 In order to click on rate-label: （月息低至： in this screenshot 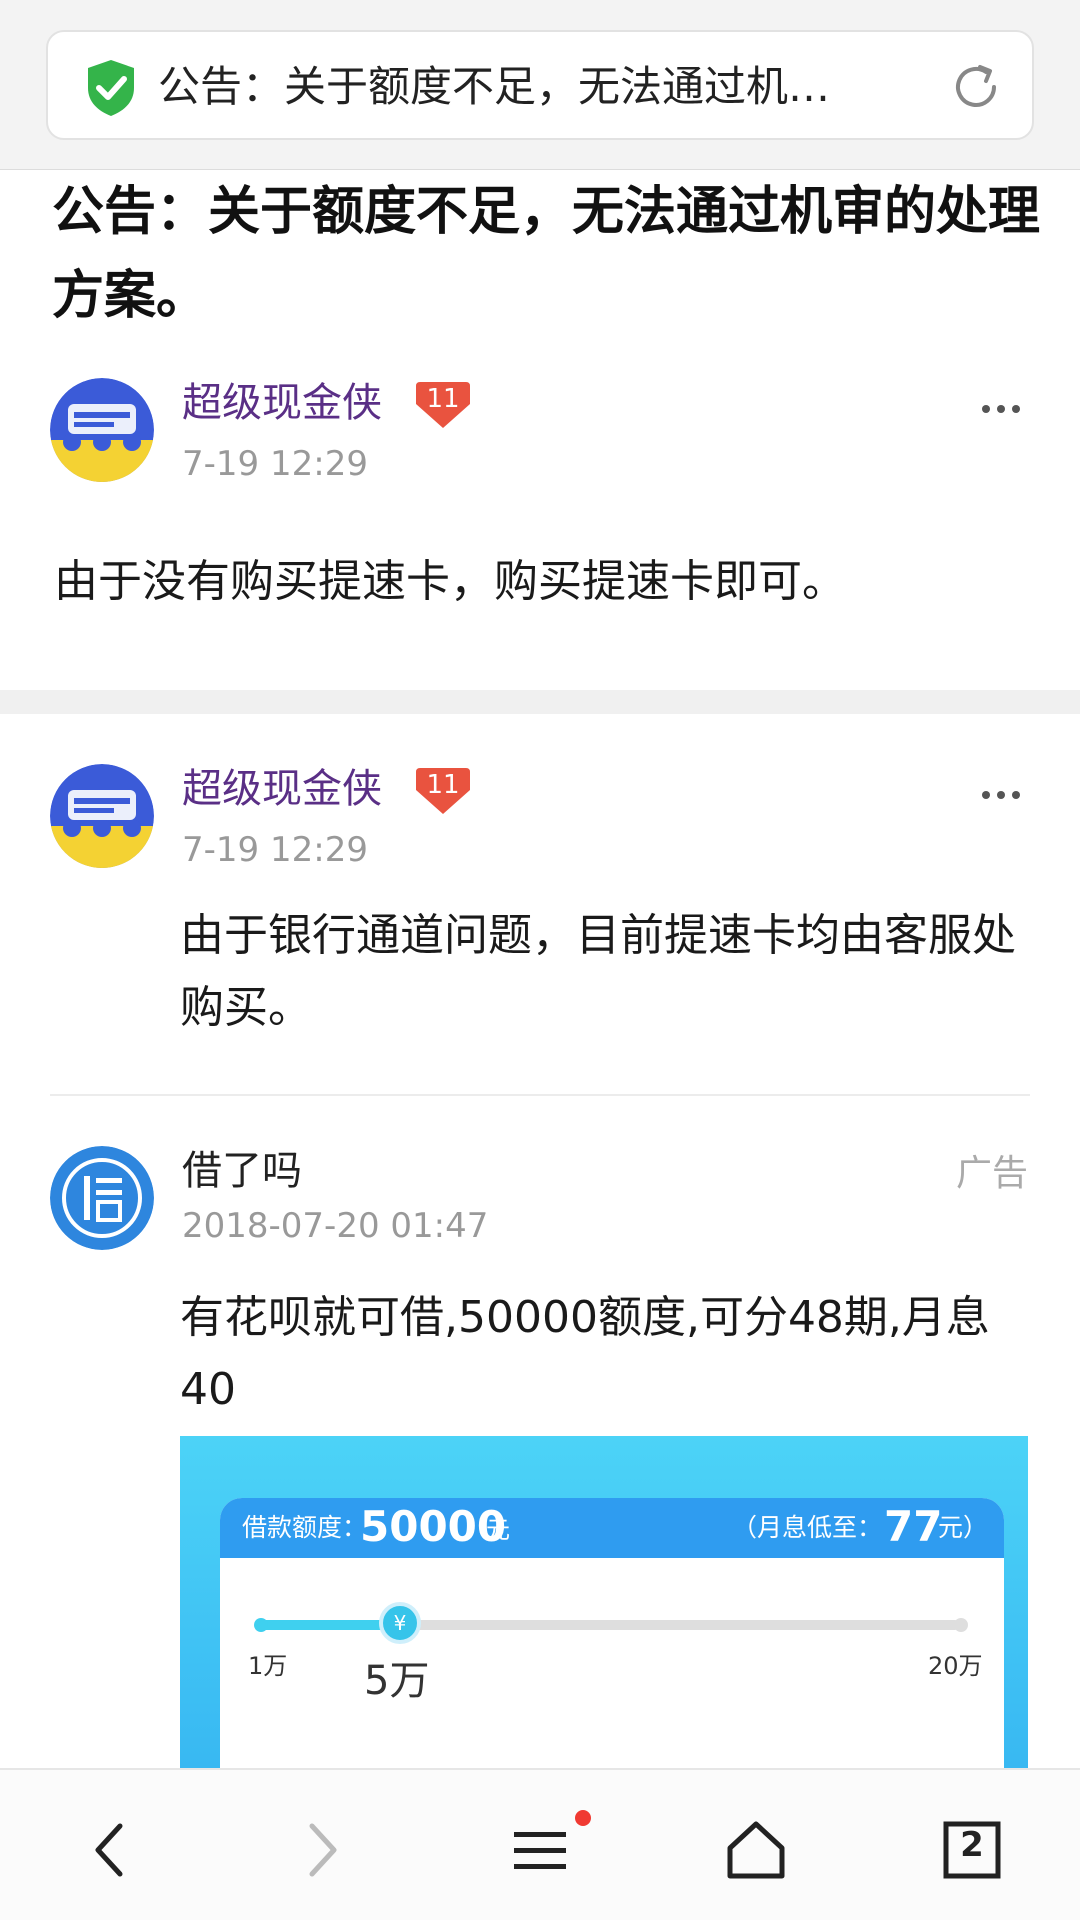, I will do `click(807, 1527)`.